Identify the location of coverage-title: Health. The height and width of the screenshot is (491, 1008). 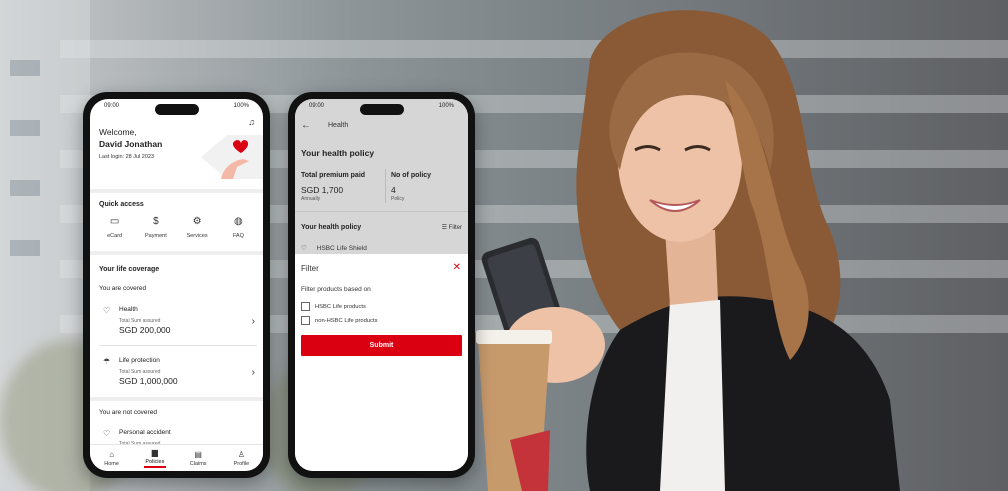
(128, 309).